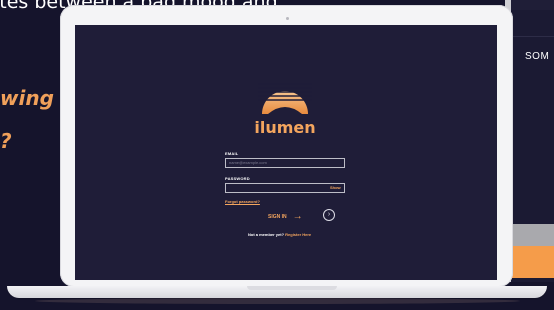 This screenshot has height=310, width=554. Describe the element at coordinates (298, 234) in the screenshot. I see `register-link: Register Here` at that location.